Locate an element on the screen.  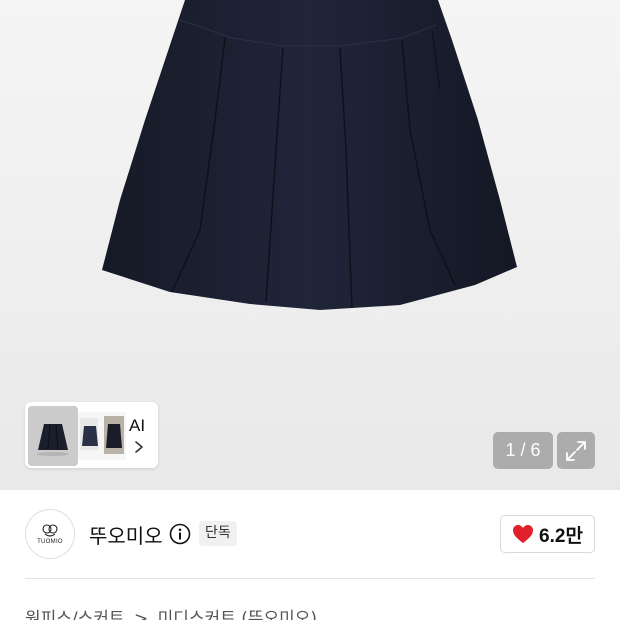
breadcrumb-subcategory: 미디스커트 (뚜오미오) is located at coordinates (237, 614).